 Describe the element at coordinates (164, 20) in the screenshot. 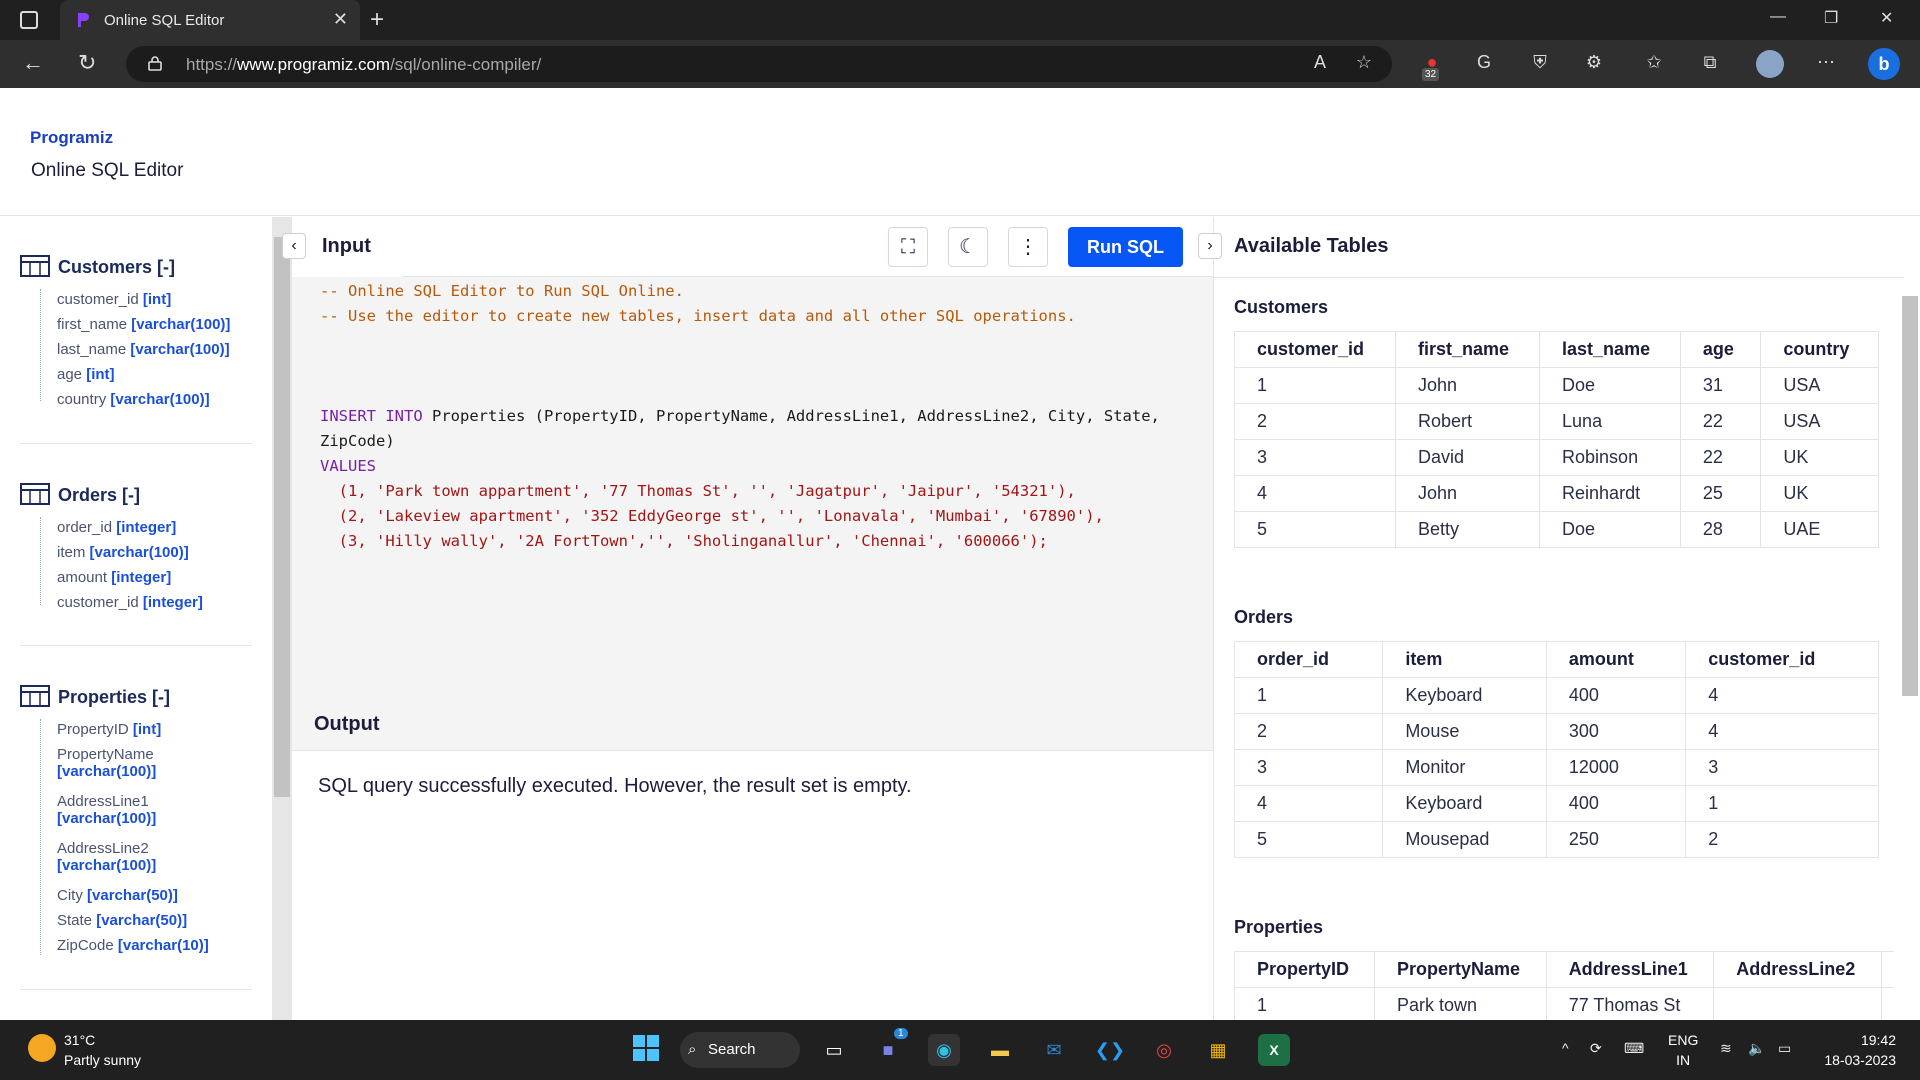

I see `tab-title: Online SQL Editor` at that location.